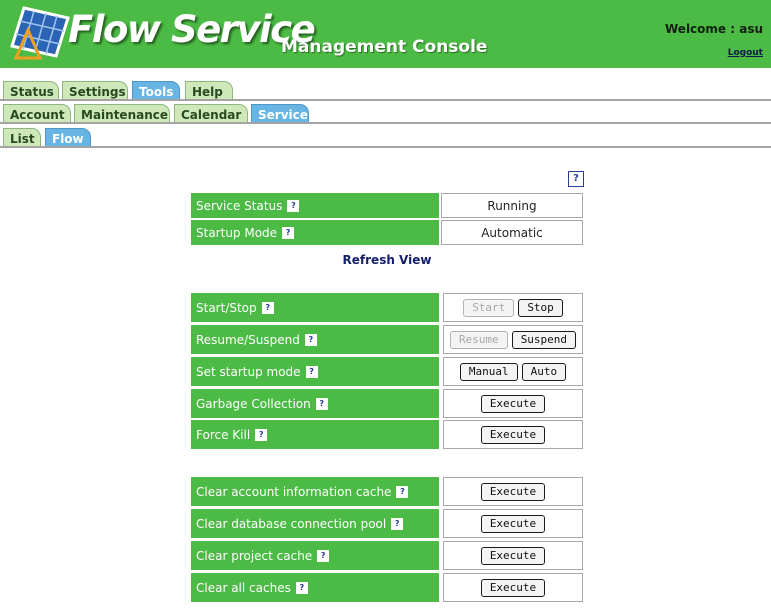 This screenshot has height=614, width=771. Describe the element at coordinates (544, 339) in the screenshot. I see `suspend-button: Suspend` at that location.